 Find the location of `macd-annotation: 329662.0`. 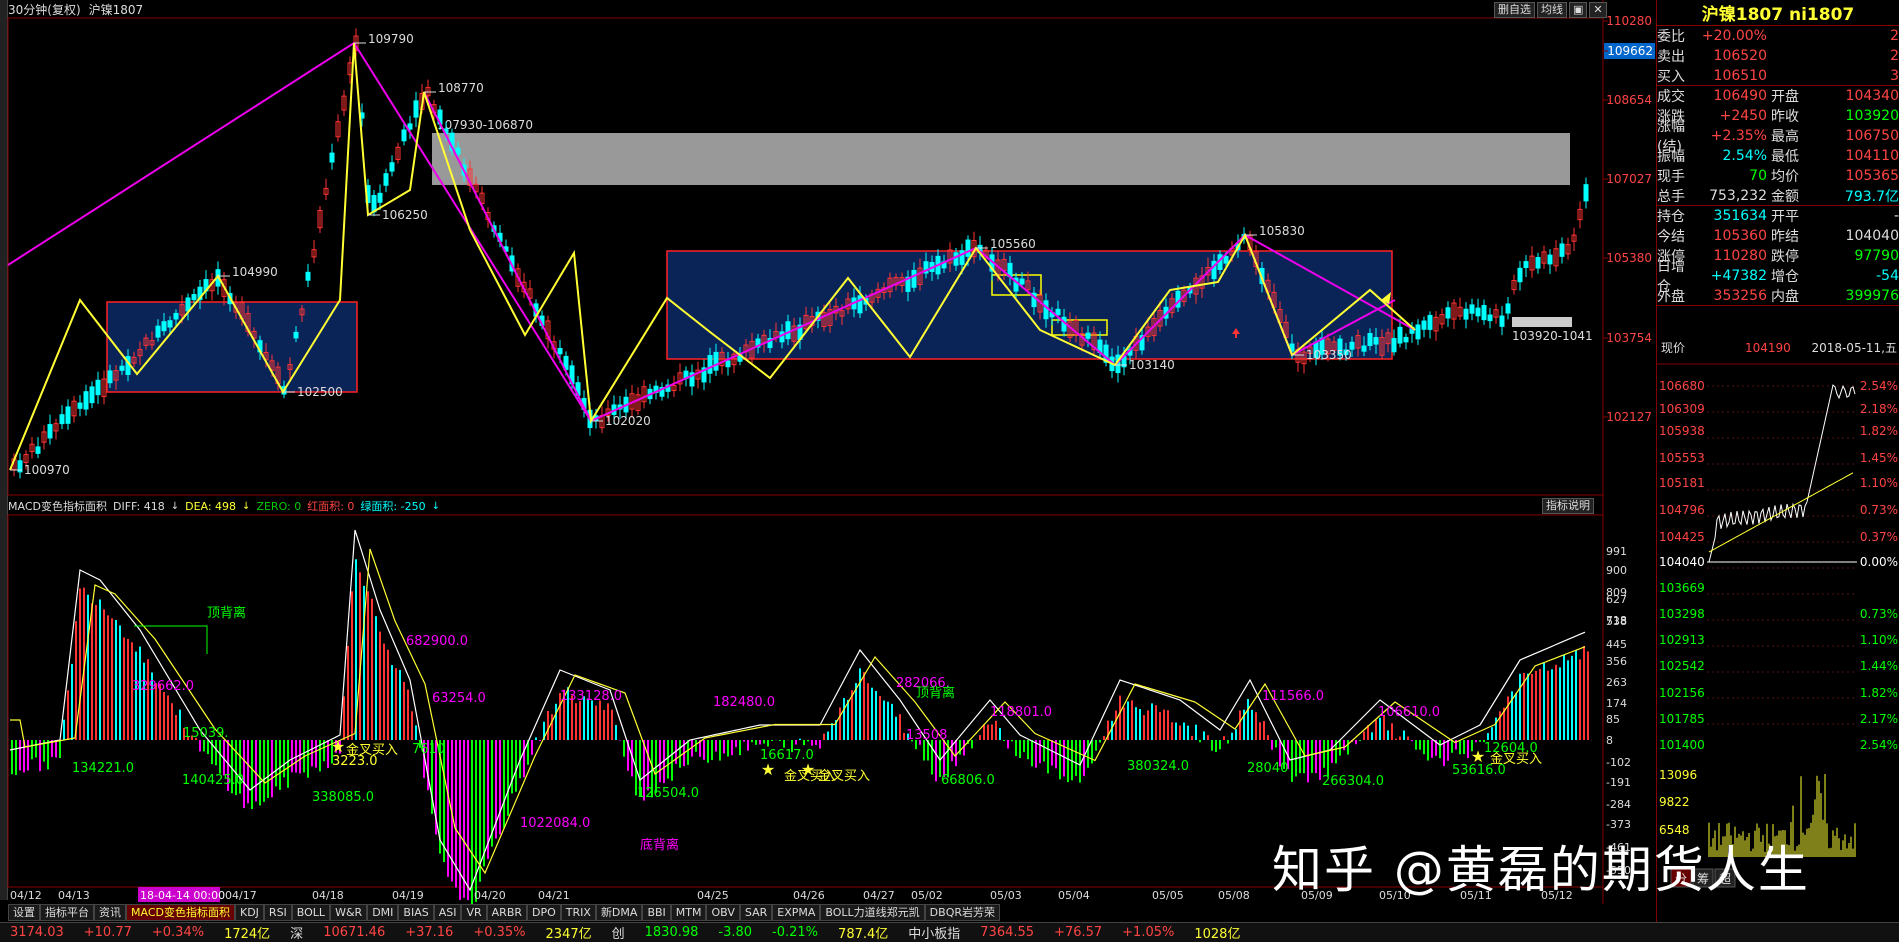

macd-annotation: 329662.0 is located at coordinates (163, 686).